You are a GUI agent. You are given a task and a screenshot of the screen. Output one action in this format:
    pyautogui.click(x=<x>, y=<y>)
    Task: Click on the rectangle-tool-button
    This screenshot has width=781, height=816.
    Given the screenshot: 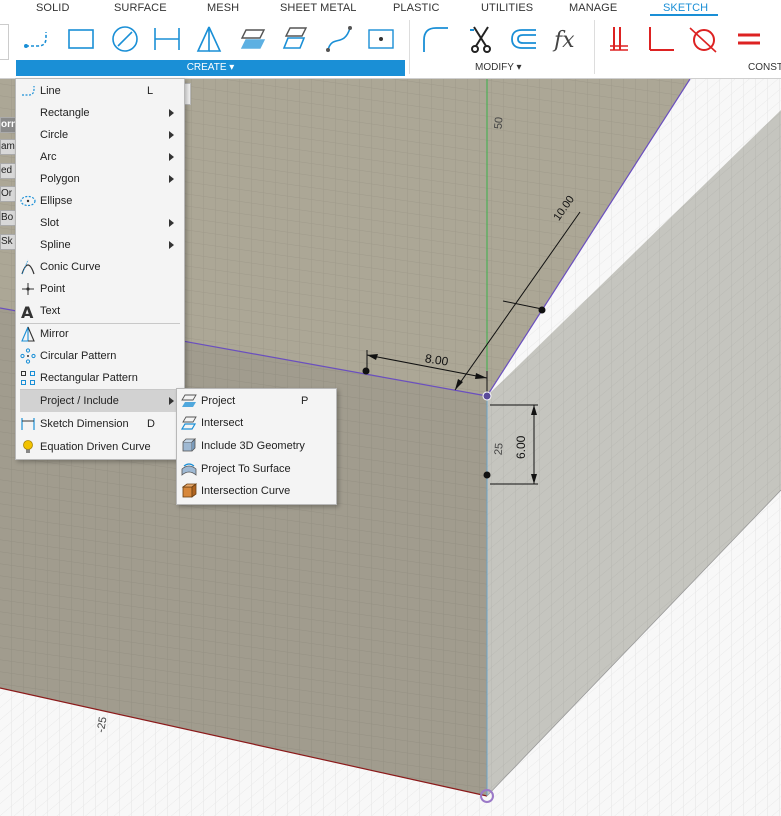 What is the action you would take?
    pyautogui.click(x=81, y=39)
    